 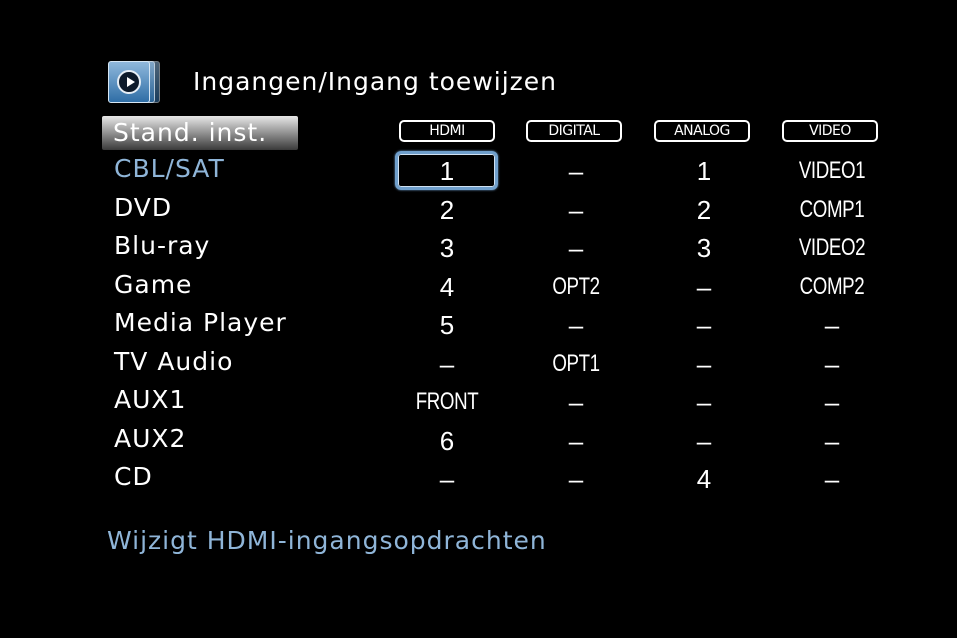 I want to click on digital-cell: OPT1, so click(x=576, y=363).